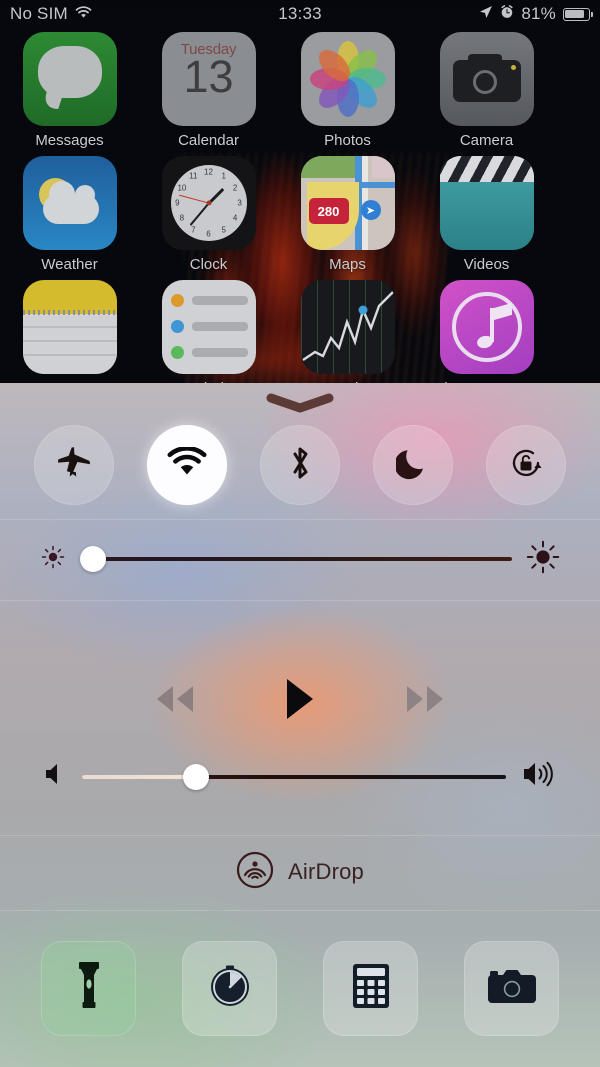 The height and width of the screenshot is (1067, 600). What do you see at coordinates (69, 140) in the screenshot?
I see `app-label: Messages` at bounding box center [69, 140].